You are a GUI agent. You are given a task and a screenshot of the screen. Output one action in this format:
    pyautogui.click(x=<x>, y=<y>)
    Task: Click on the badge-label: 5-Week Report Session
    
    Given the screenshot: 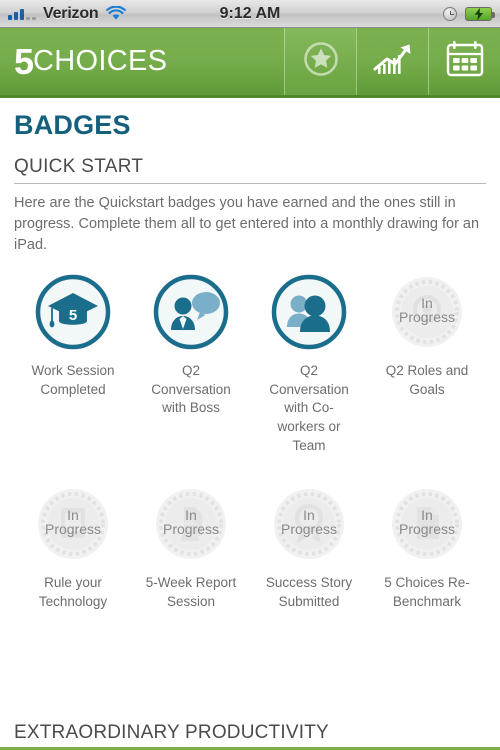 What is the action you would take?
    pyautogui.click(x=191, y=592)
    